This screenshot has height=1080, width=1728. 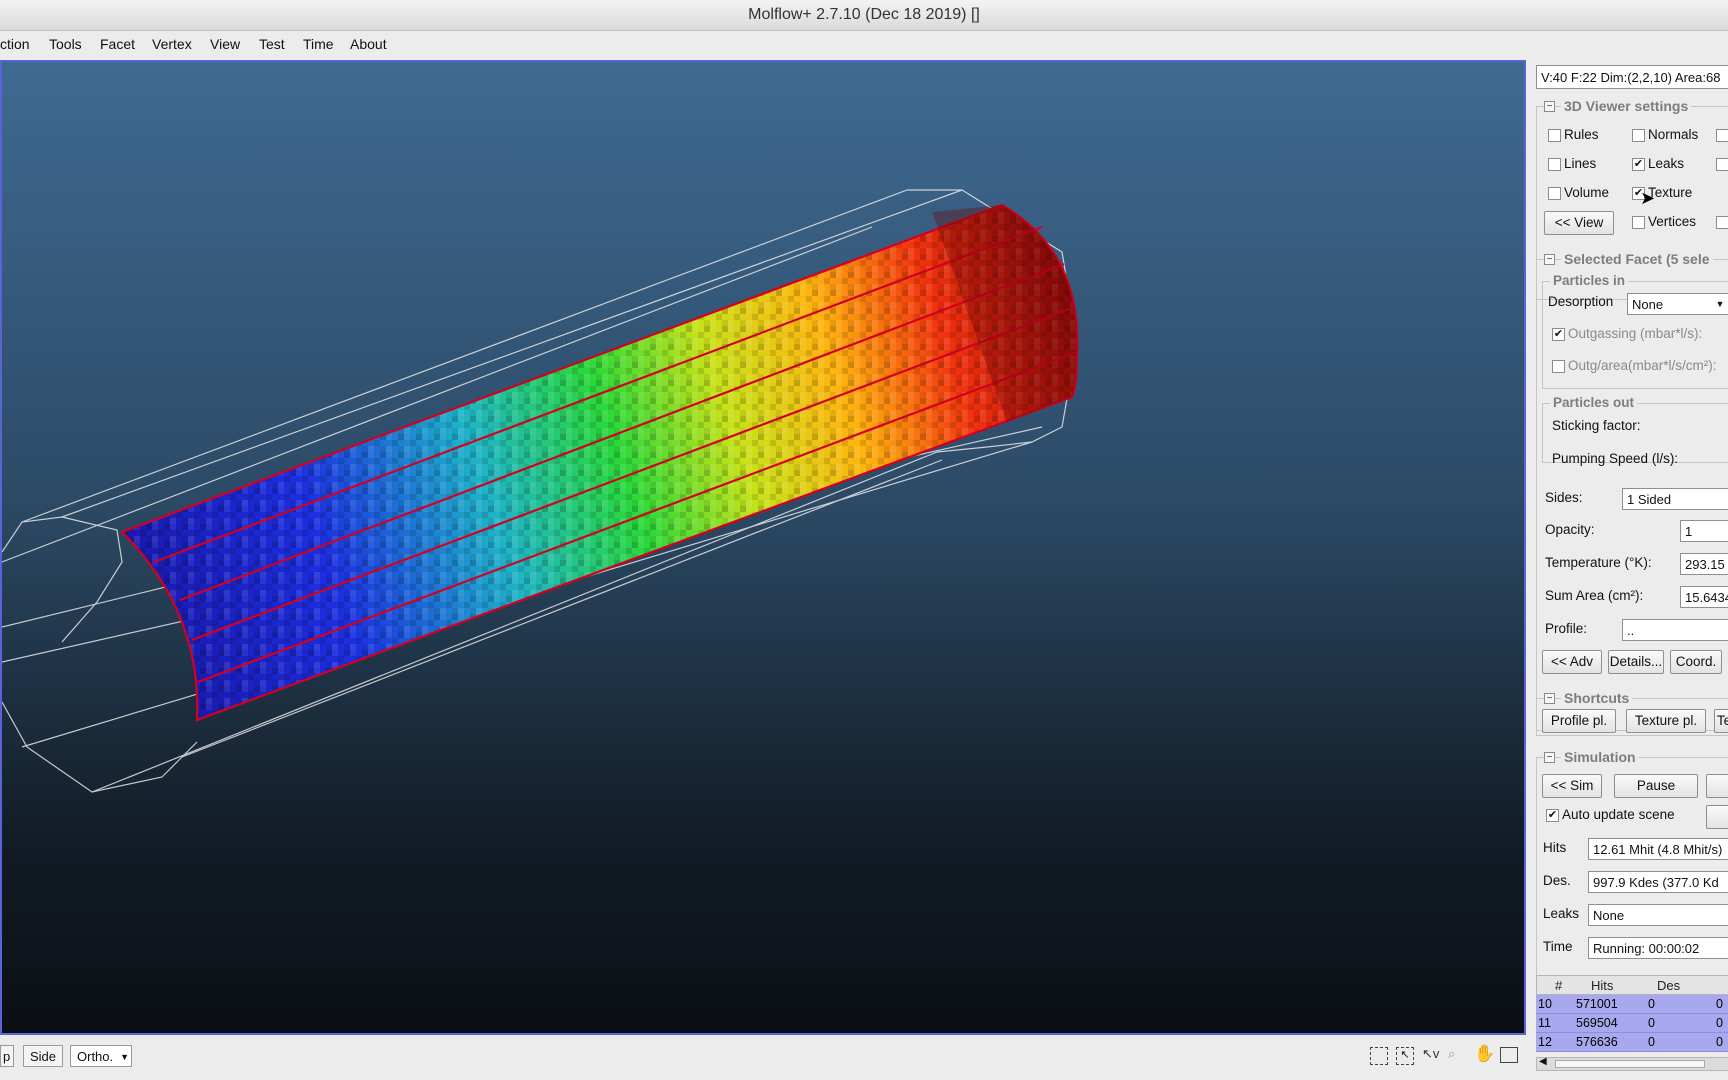 What do you see at coordinates (1632, 1042) in the screenshot?
I see `table-row: 12 576636 0 0` at bounding box center [1632, 1042].